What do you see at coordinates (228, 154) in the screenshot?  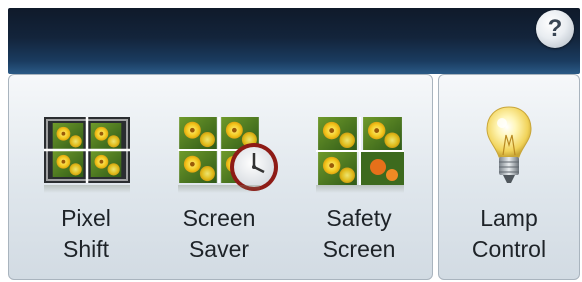 I see `screen-saver-icon` at bounding box center [228, 154].